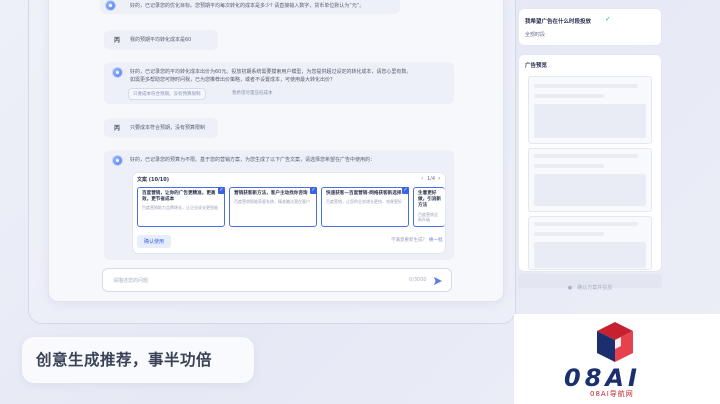 The height and width of the screenshot is (404, 720). I want to click on user-message: 丙 只要成本符合预期，没有预算限制, so click(161, 128).